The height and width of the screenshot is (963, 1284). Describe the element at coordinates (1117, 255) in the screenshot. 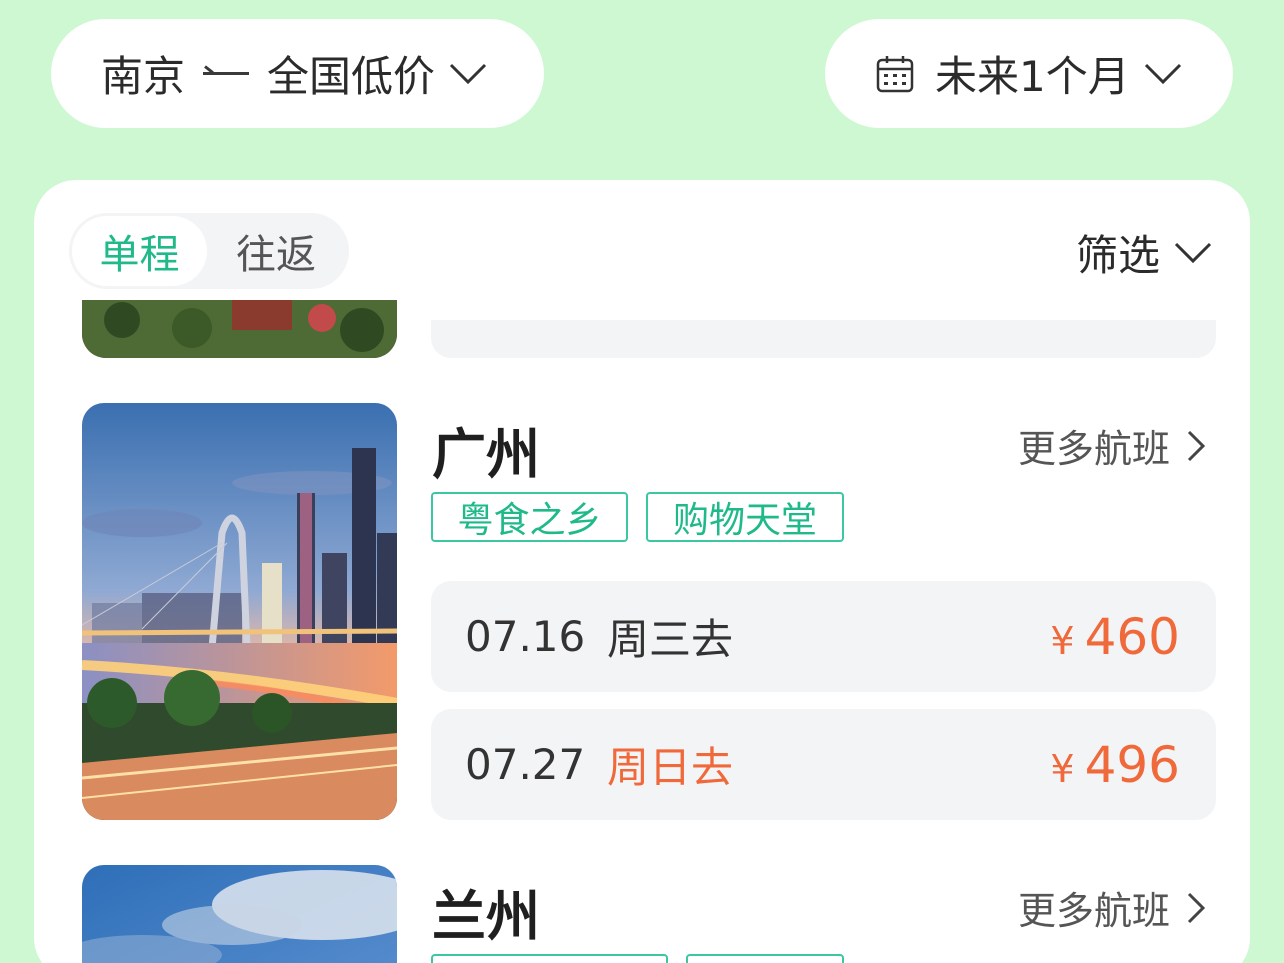

I see `filter-label: 筛选` at that location.